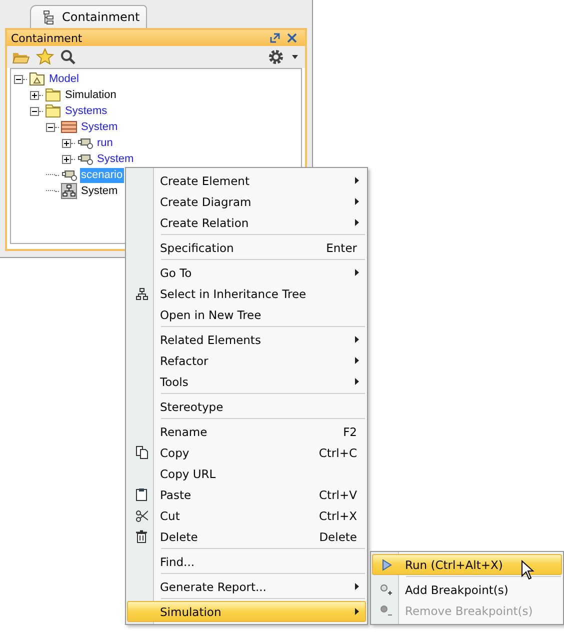  Describe the element at coordinates (141, 494) in the screenshot. I see `clipboard-icon` at that location.